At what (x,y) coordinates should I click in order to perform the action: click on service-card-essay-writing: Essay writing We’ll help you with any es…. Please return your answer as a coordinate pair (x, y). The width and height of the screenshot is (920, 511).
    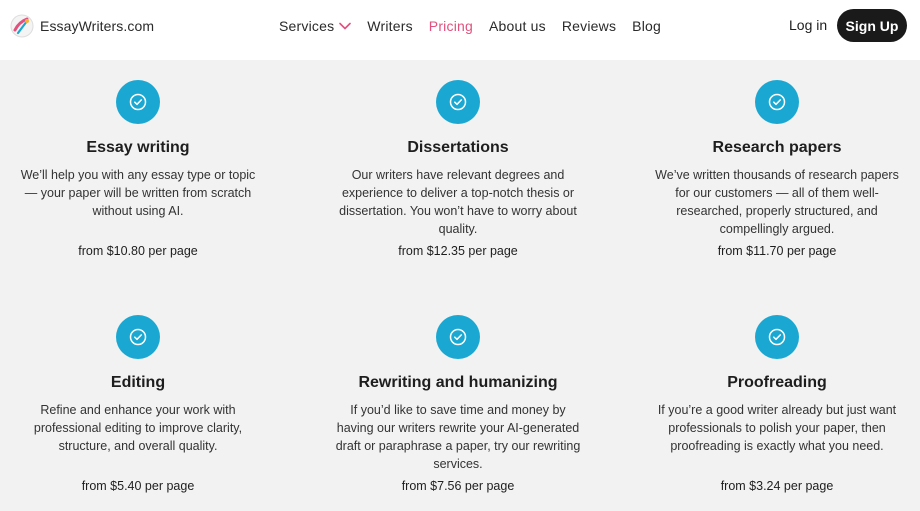
    Looking at the image, I should click on (138, 169).